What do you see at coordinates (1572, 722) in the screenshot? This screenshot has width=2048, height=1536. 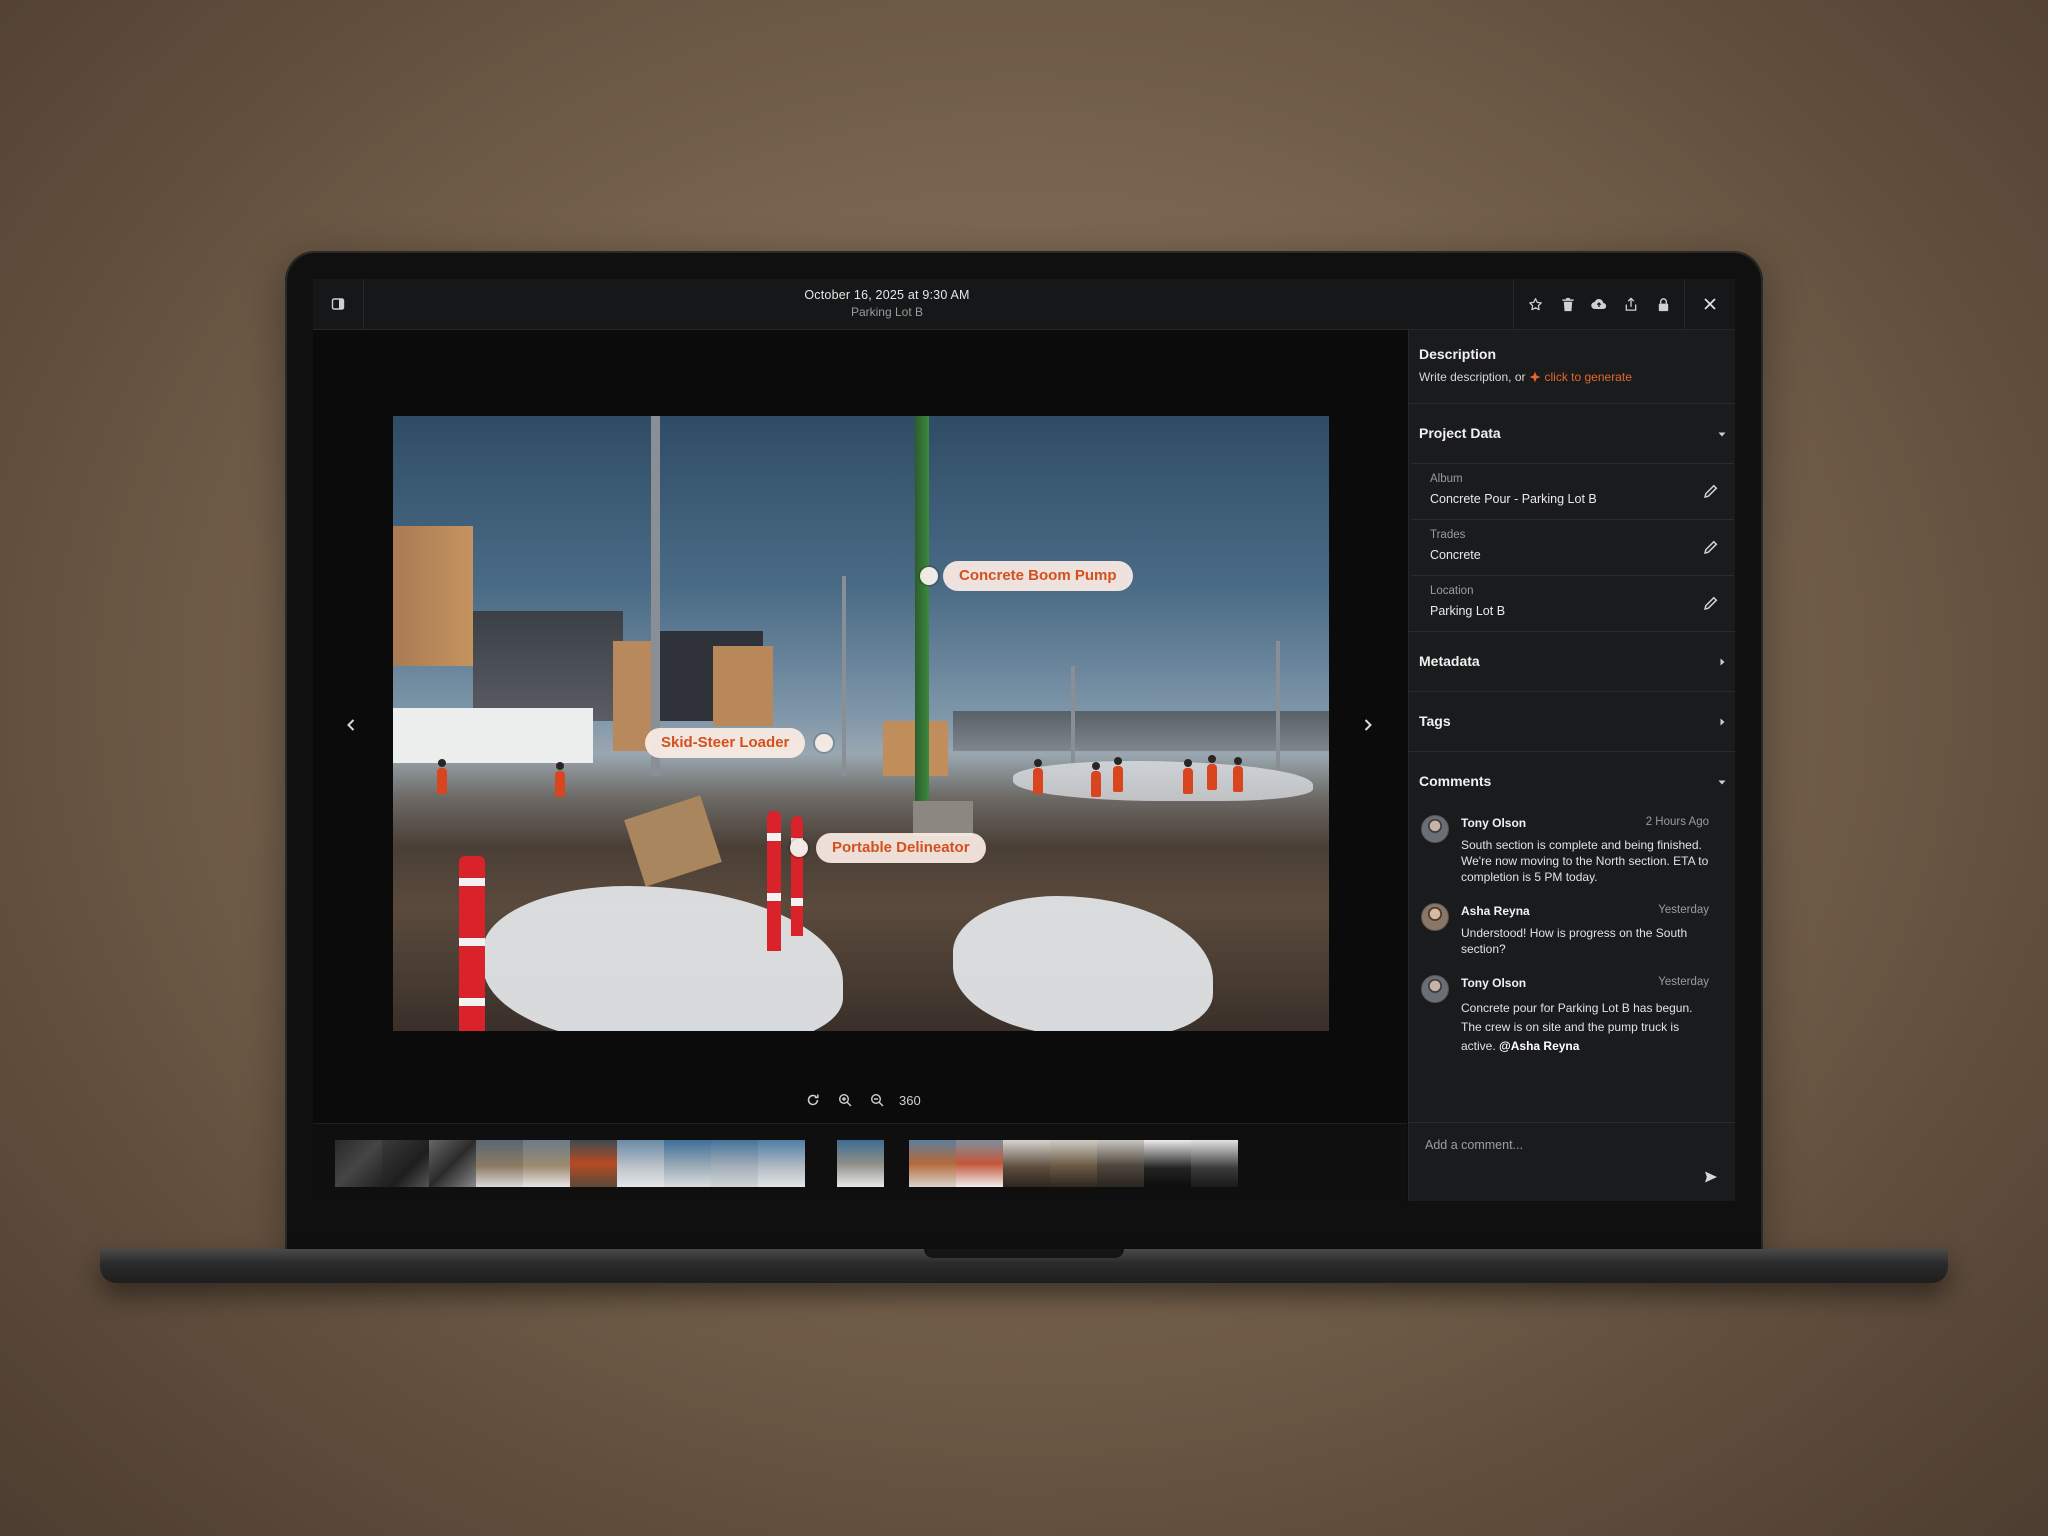 I see `tags-section-header: Tags` at bounding box center [1572, 722].